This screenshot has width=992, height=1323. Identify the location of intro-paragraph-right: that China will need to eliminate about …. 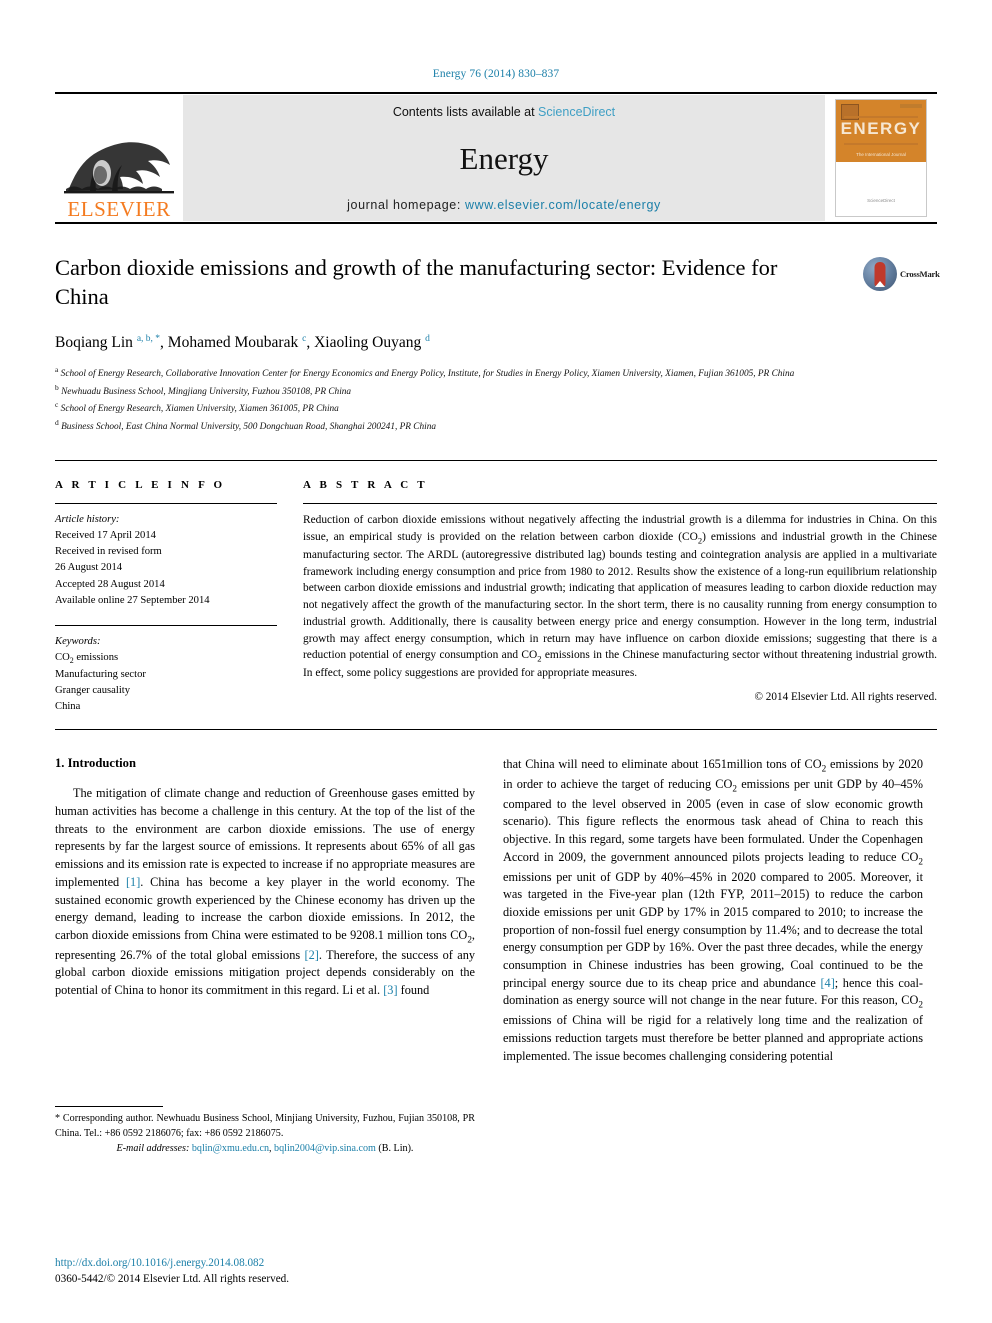
(713, 910).